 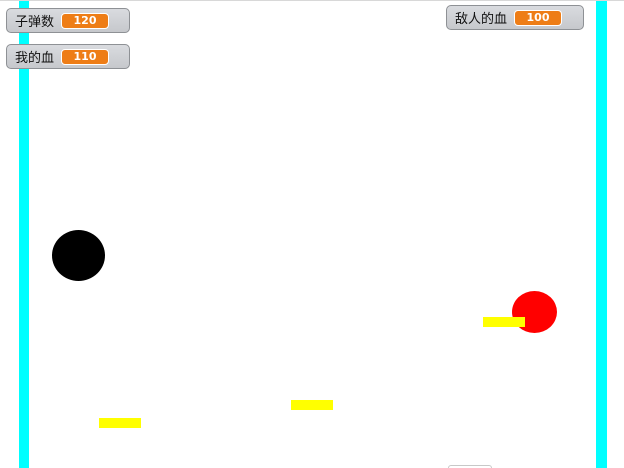 What do you see at coordinates (538, 17) in the screenshot?
I see `enemy-health-value: 100` at bounding box center [538, 17].